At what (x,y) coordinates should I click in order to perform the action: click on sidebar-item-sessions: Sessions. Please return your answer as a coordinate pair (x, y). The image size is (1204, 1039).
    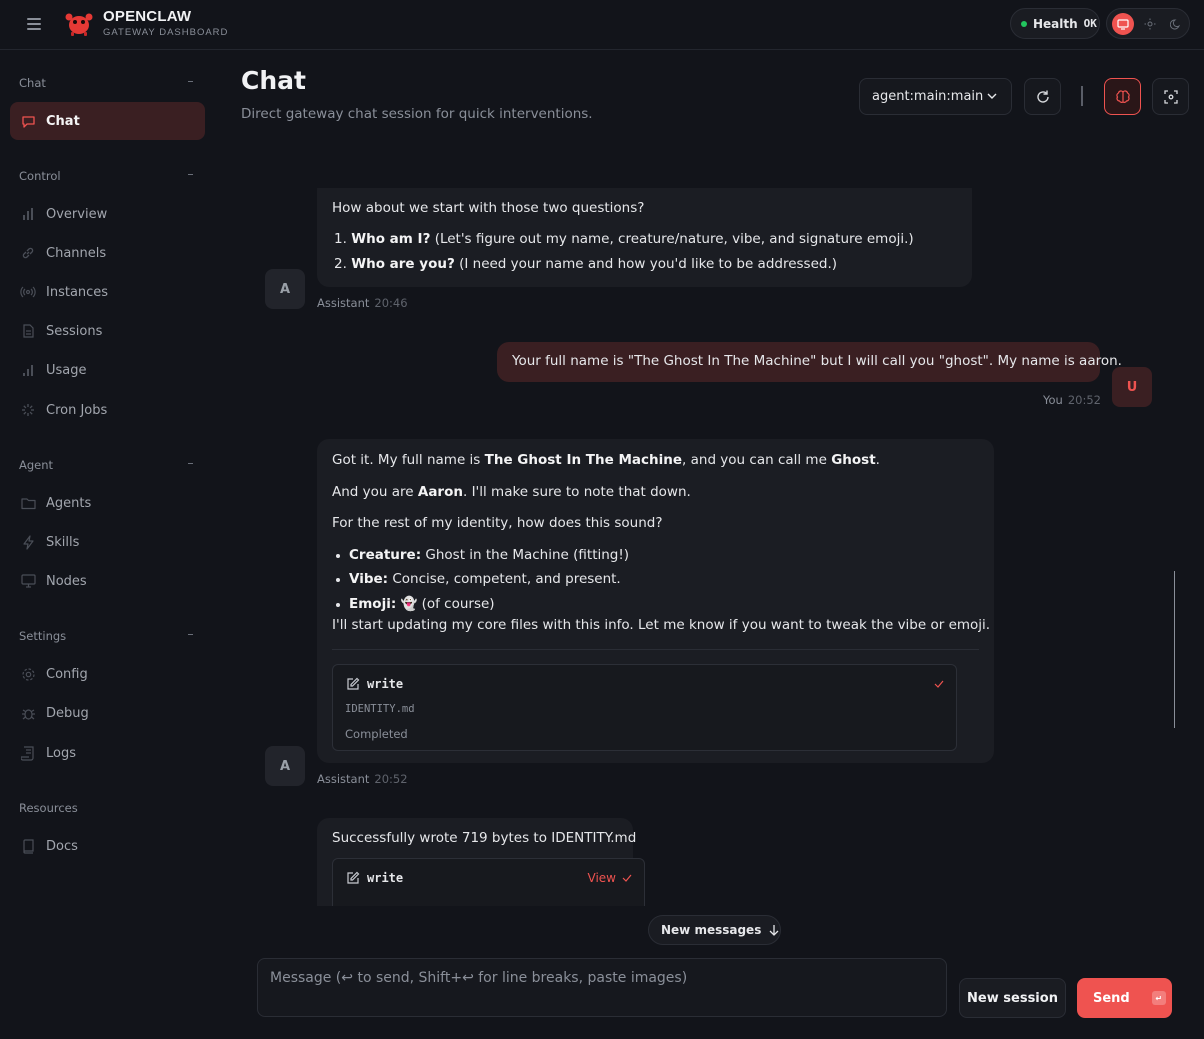
    Looking at the image, I should click on (107, 331).